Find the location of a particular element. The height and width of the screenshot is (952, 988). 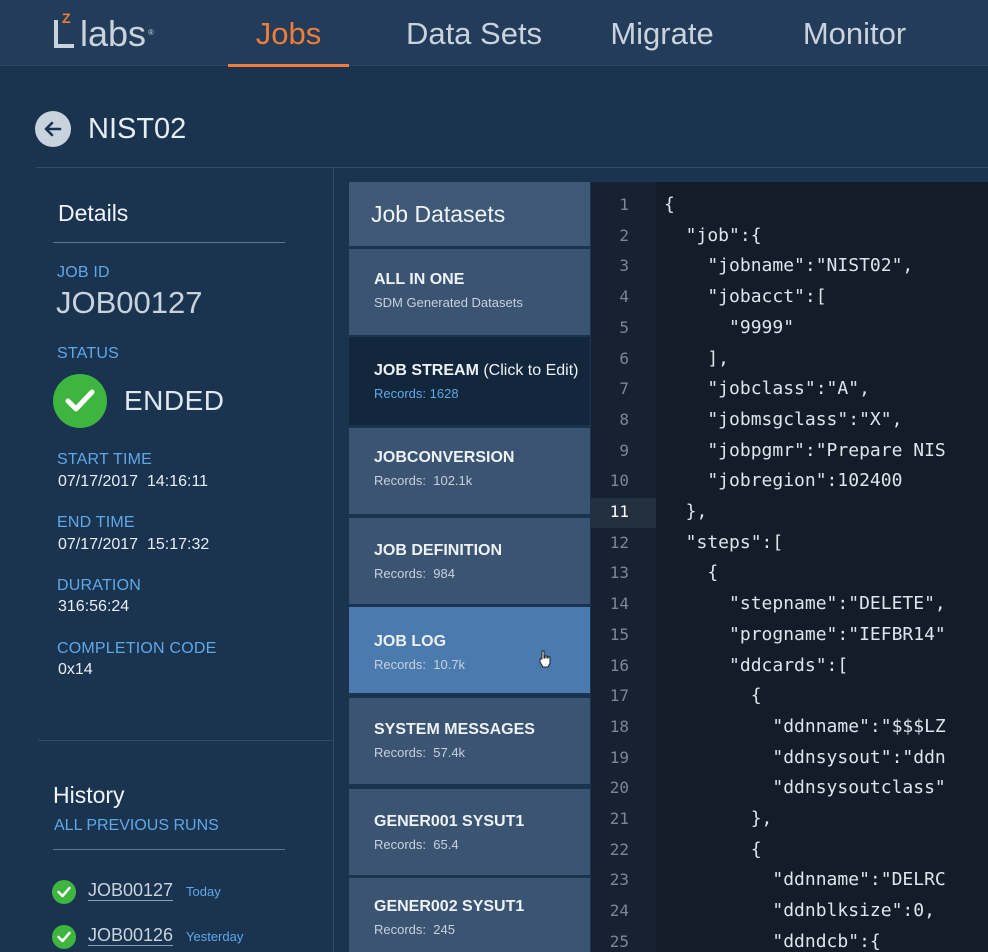

dataset-item-job-definition: JOB DEFINITION Records: 984 is located at coordinates (469, 561).